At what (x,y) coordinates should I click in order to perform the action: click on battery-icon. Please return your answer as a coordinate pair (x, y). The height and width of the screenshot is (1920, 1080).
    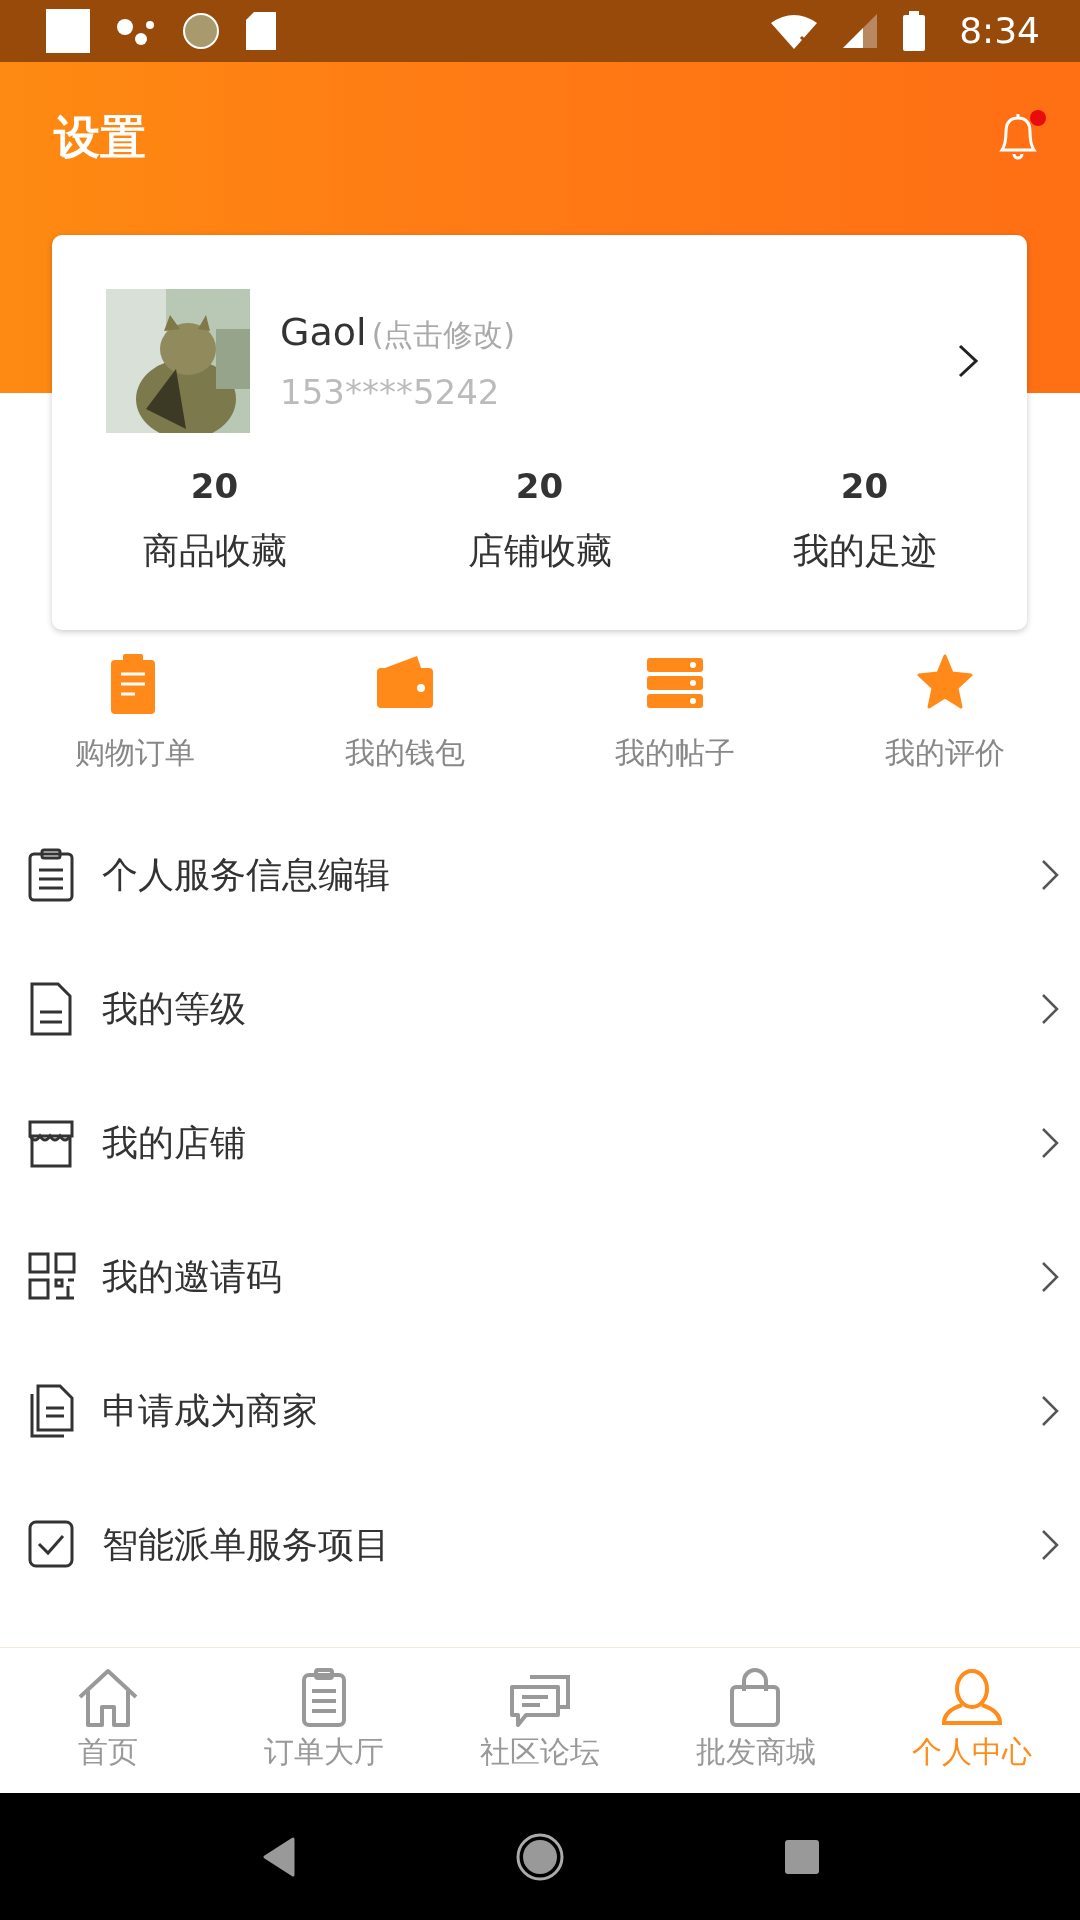
    Looking at the image, I should click on (914, 31).